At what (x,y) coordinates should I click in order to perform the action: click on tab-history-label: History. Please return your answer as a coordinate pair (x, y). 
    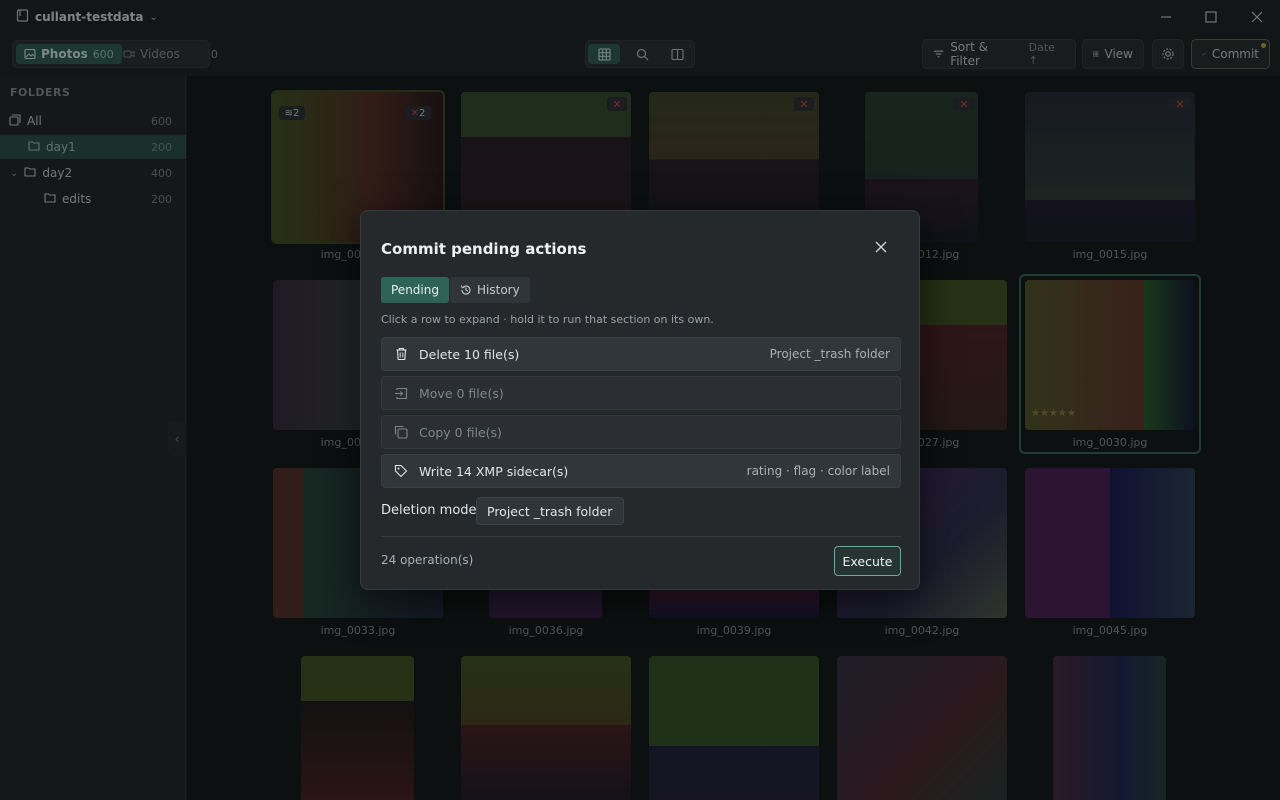
    Looking at the image, I should click on (498, 290).